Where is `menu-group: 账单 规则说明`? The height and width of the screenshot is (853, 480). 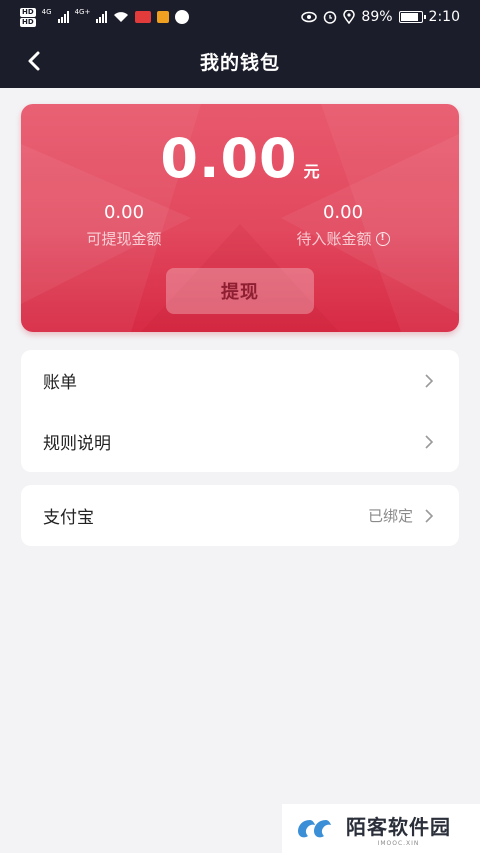 menu-group: 账单 规则说明 is located at coordinates (240, 411).